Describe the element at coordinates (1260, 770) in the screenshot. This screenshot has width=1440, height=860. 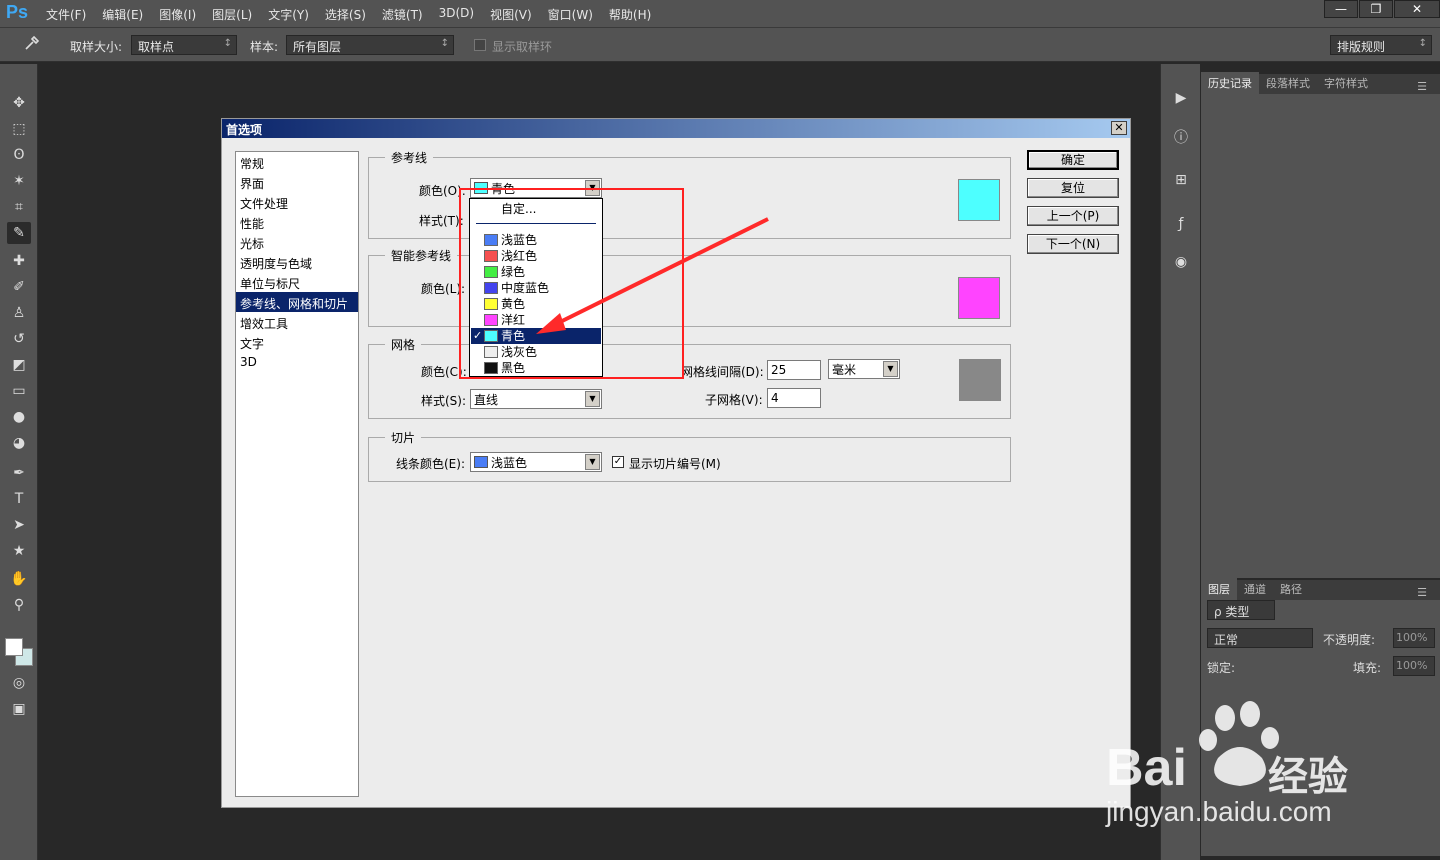
I see `baidu-watermark: Bai 经验 jingyan.baidu.com` at that location.